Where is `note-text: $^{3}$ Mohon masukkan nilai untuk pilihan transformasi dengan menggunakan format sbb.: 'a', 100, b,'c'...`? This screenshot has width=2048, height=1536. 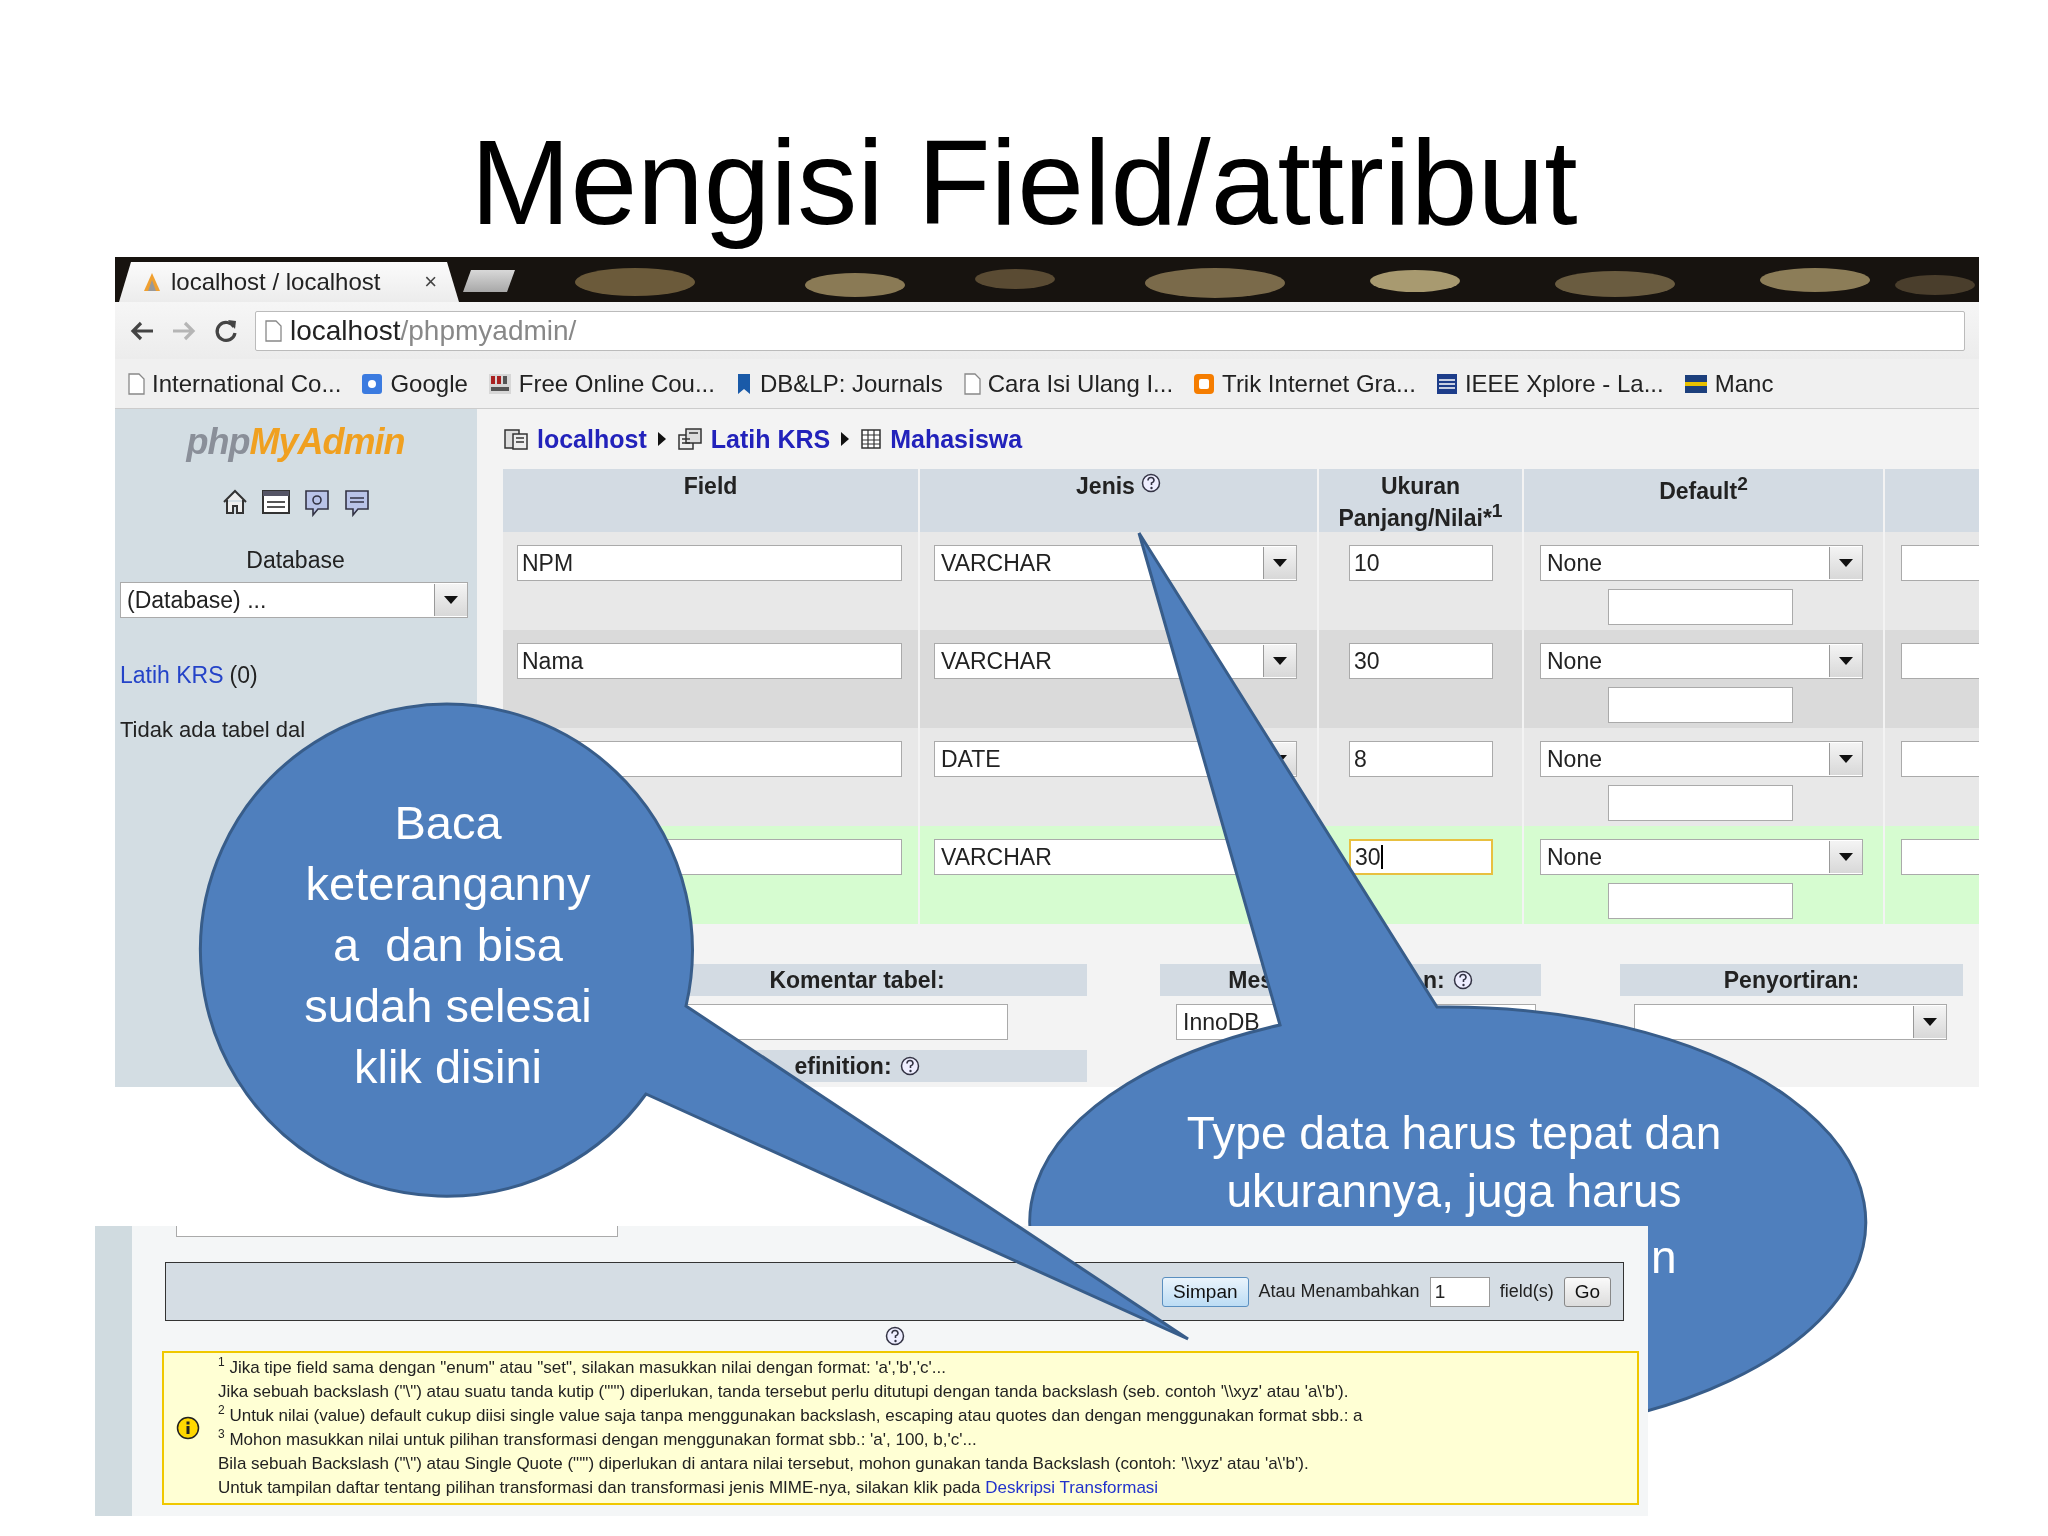
note-text: $^{3}$ Mohon masukkan nilai untuk pilihan transformasi dengan menggunakan format sbb.: 'a', 100, b,'c'... is located at coordinates (598, 1439).